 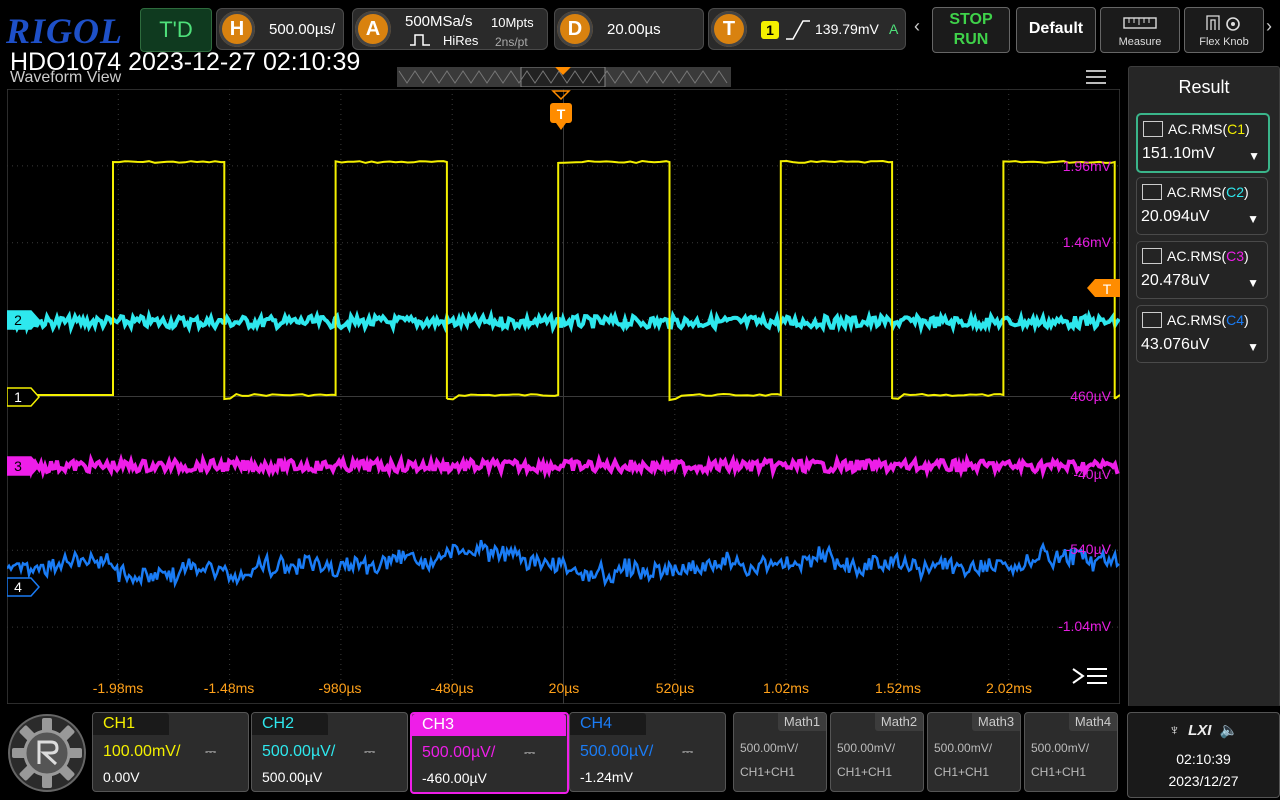 I want to click on volt-label: 1.96mV, so click(x=1087, y=166).